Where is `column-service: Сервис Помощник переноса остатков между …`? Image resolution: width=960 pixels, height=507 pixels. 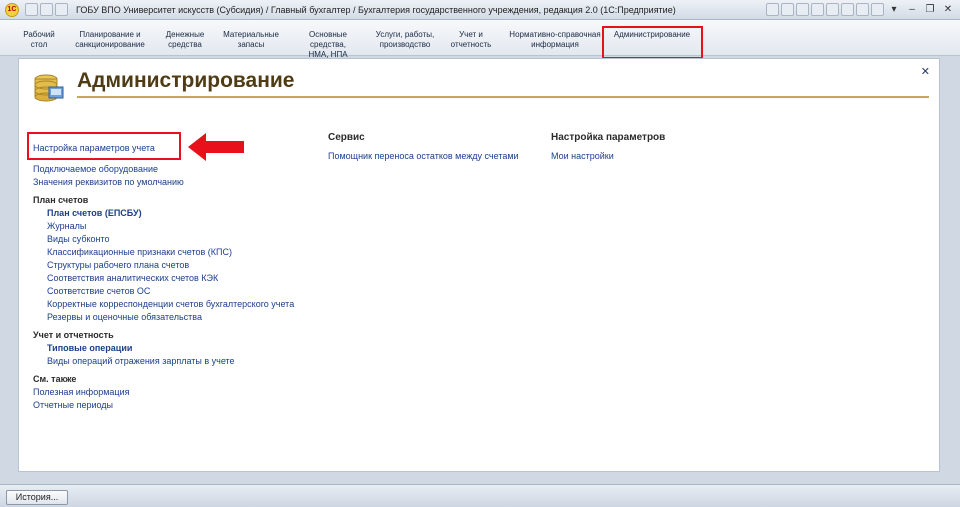 column-service: Сервис Помощник переноса остатков между … is located at coordinates (438, 147).